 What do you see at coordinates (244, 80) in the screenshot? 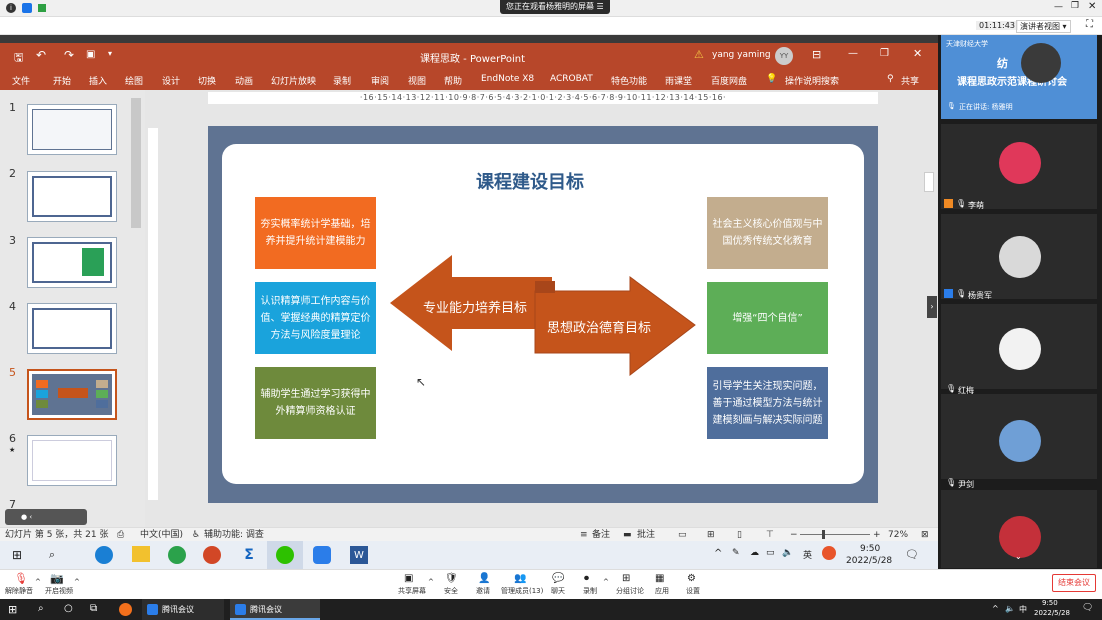
I see `tab-animations: 动画` at bounding box center [244, 80].